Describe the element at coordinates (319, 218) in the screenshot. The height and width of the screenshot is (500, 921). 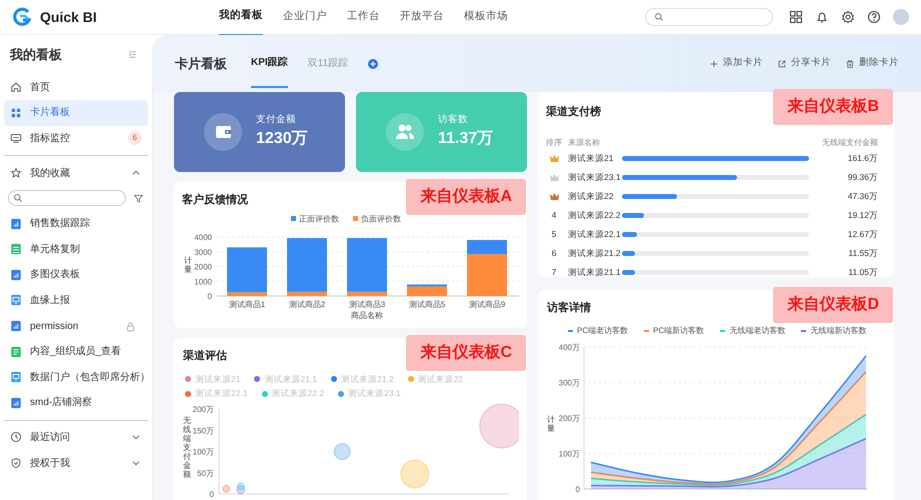
I see `legend-label: 正面评价数` at that location.